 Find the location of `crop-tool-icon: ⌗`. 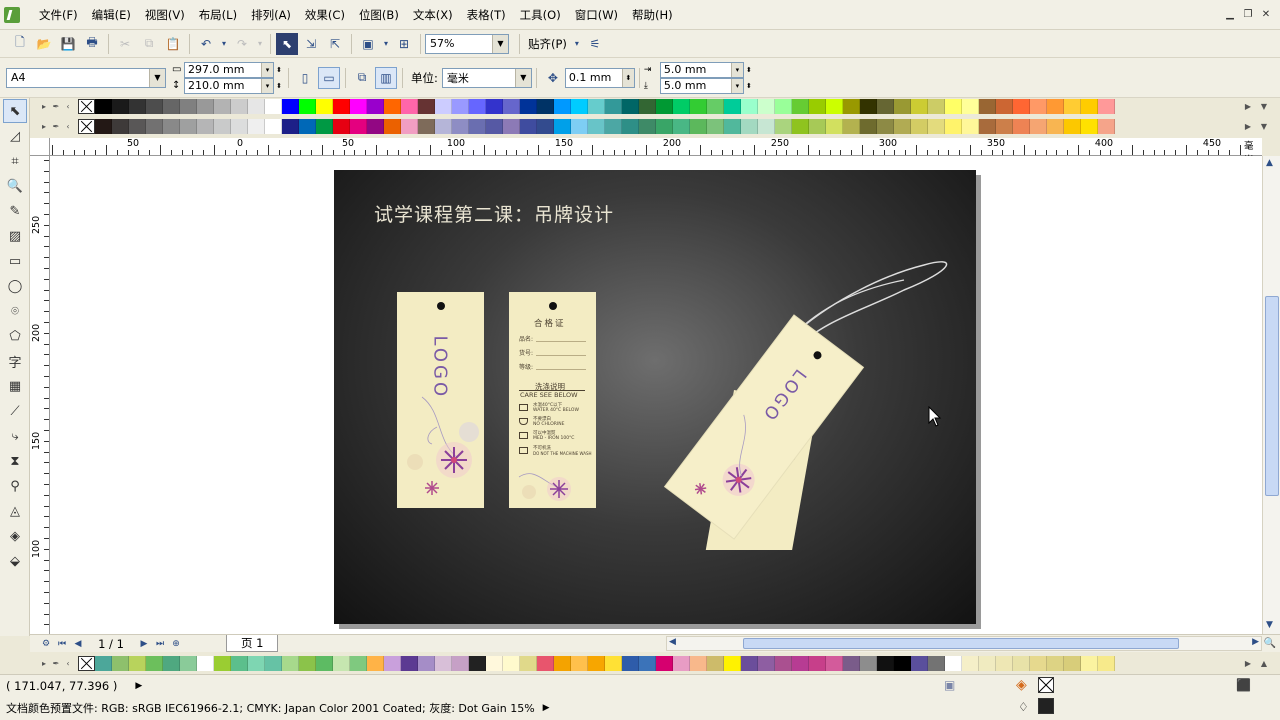

crop-tool-icon: ⌗ is located at coordinates (15, 161).